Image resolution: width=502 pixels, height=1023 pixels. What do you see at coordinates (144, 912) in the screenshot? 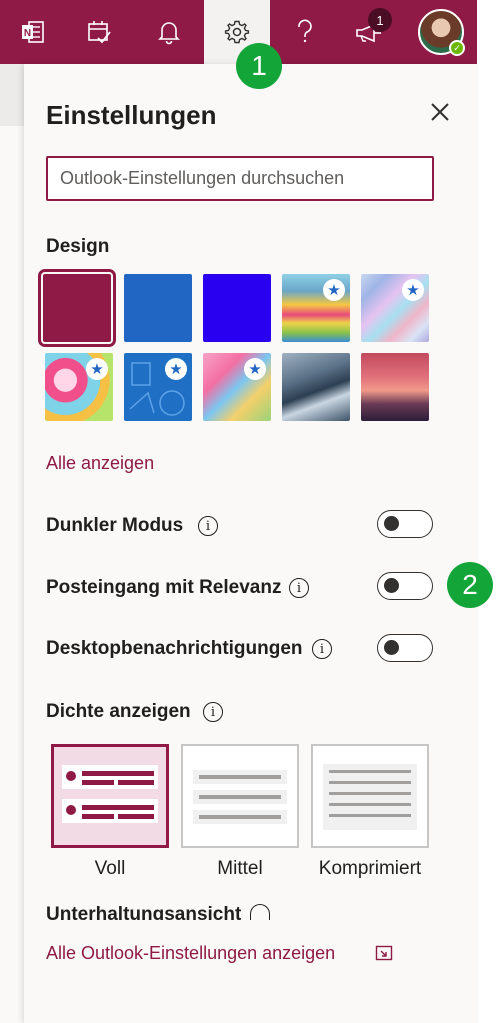
I see `conversation-view-label: Unterhaltungsansicht` at bounding box center [144, 912].